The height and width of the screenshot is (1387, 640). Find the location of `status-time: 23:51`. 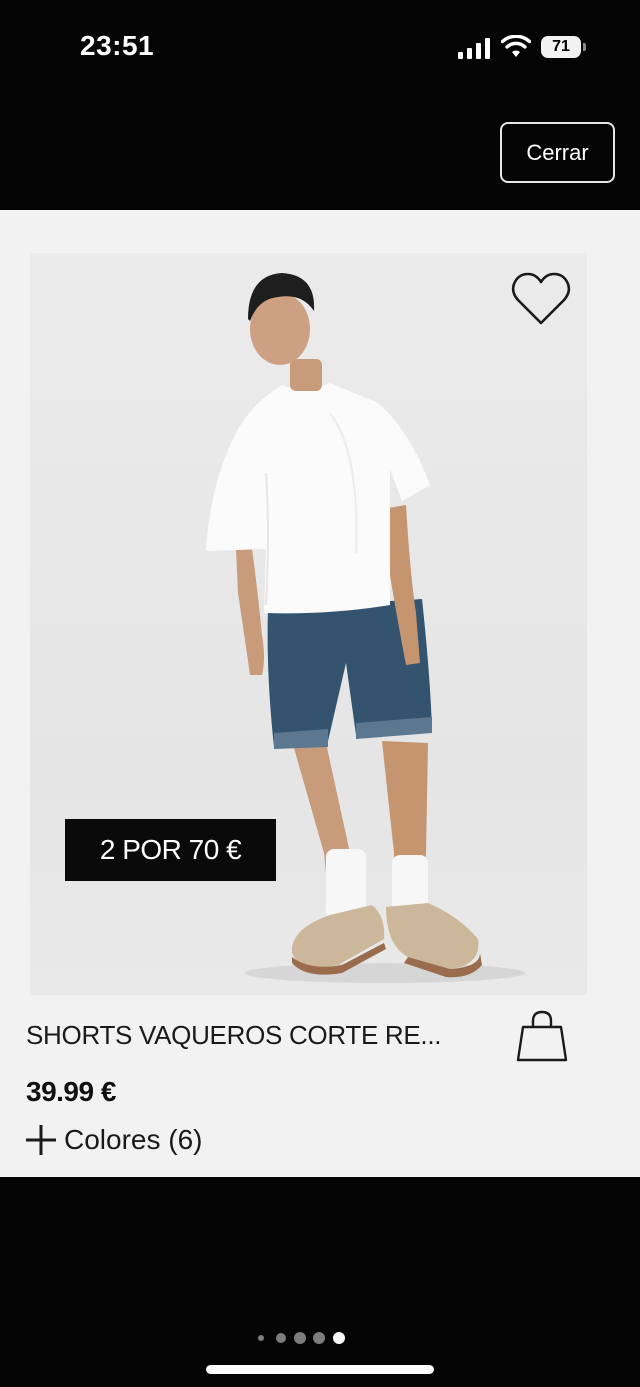

status-time: 23:51 is located at coordinates (117, 45).